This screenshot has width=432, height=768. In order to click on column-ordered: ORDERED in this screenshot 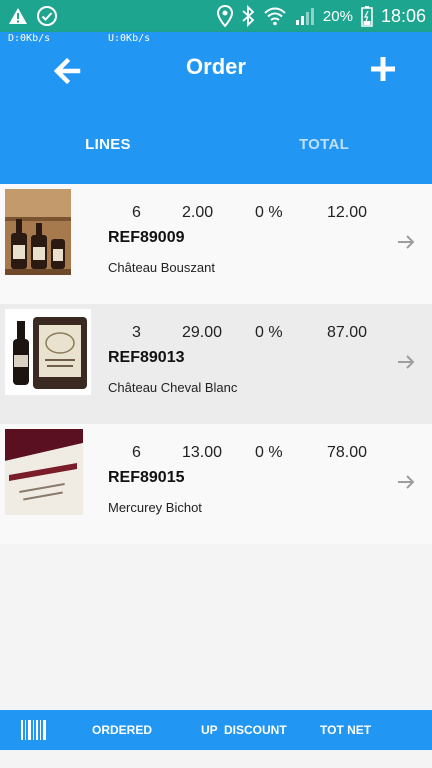, I will do `click(122, 730)`.